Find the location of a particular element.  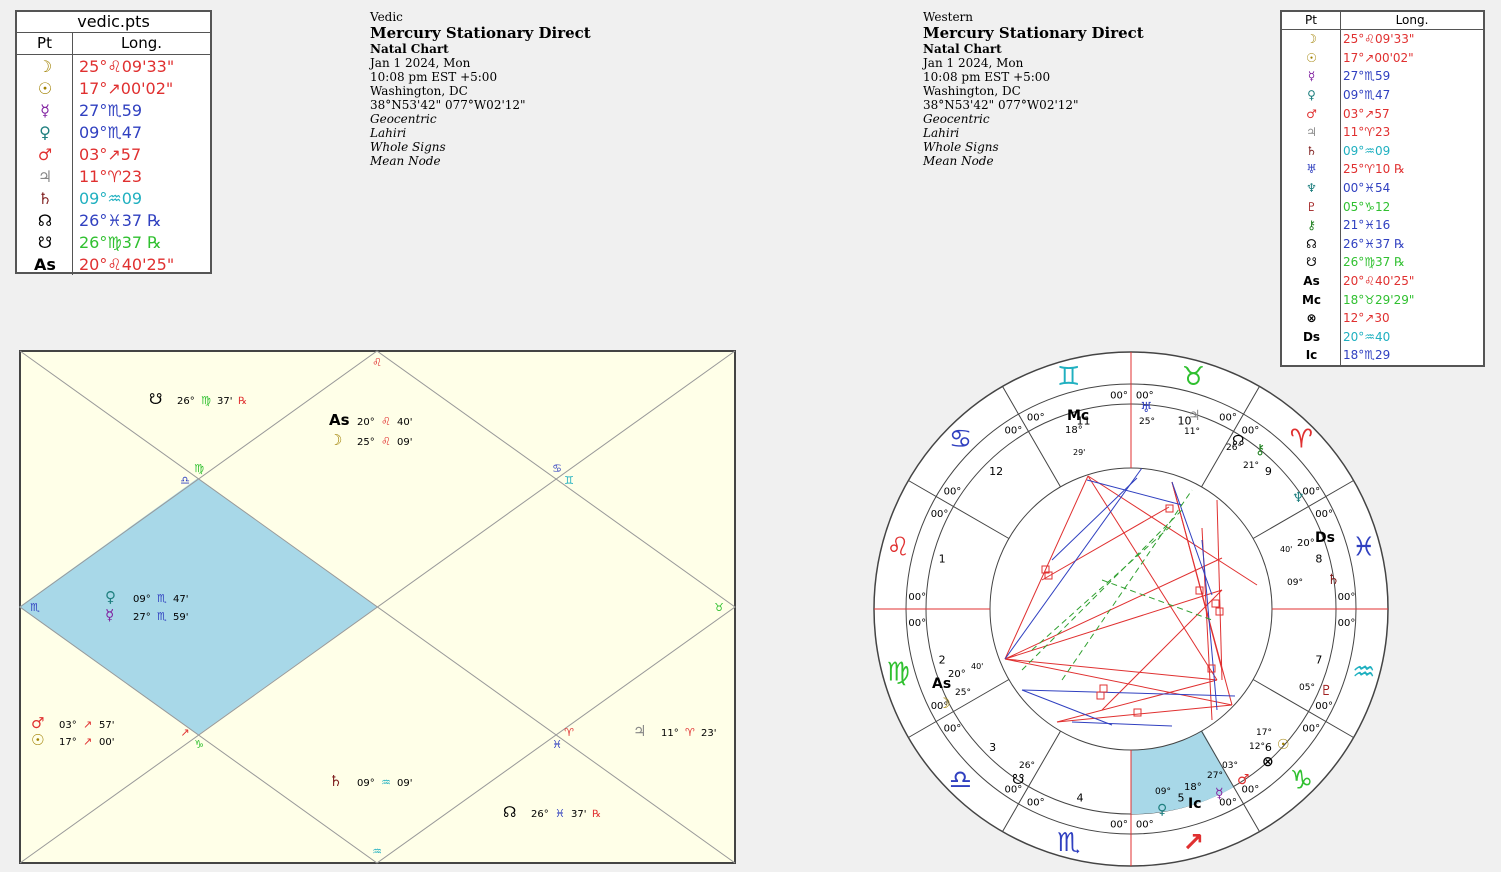

placement-sign: ♒ is located at coordinates (386, 782).